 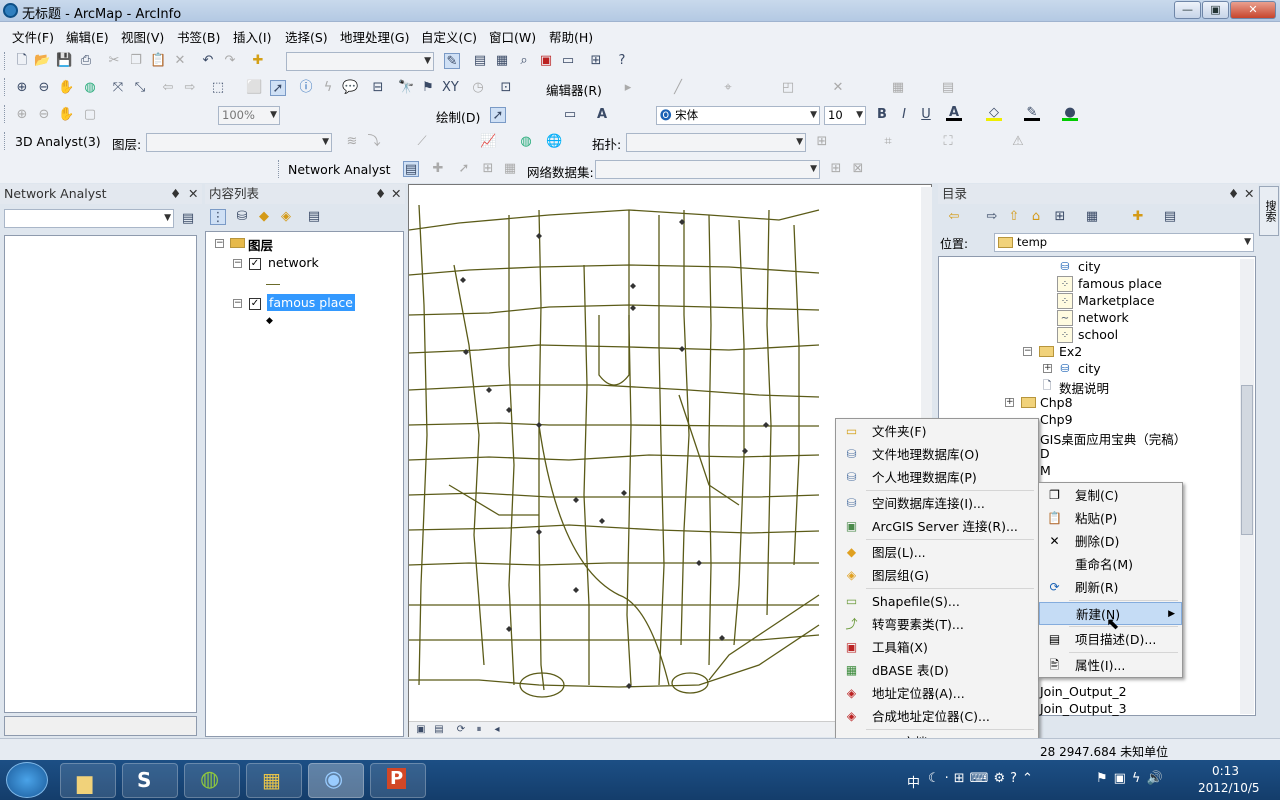 What do you see at coordinates (1070, 351) in the screenshot?
I see `catalog-folder: Ex2` at bounding box center [1070, 351].